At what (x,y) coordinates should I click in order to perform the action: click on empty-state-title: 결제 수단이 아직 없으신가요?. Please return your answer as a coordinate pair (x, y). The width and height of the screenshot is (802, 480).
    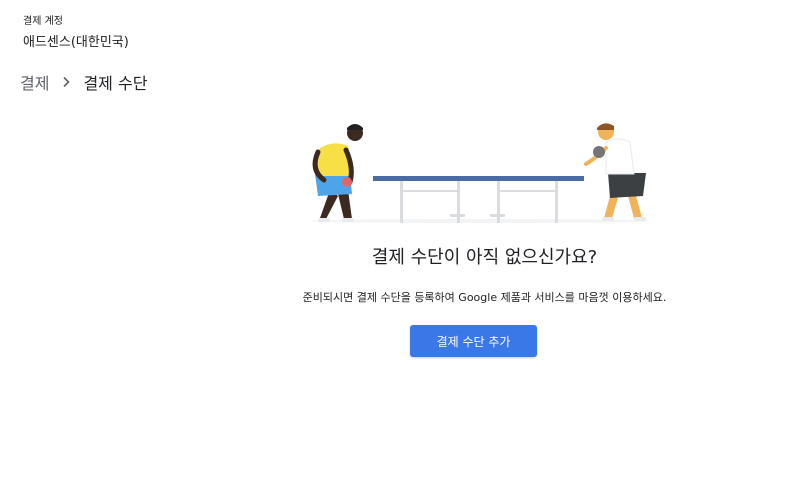
    Looking at the image, I should click on (484, 257).